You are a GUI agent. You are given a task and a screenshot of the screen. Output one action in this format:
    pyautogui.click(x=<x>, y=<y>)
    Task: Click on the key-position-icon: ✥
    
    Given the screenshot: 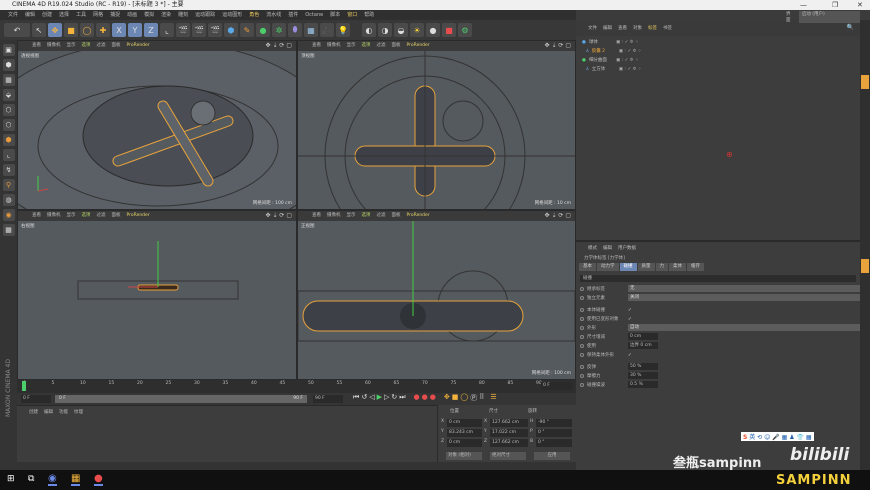 What is the action you would take?
    pyautogui.click(x=447, y=398)
    